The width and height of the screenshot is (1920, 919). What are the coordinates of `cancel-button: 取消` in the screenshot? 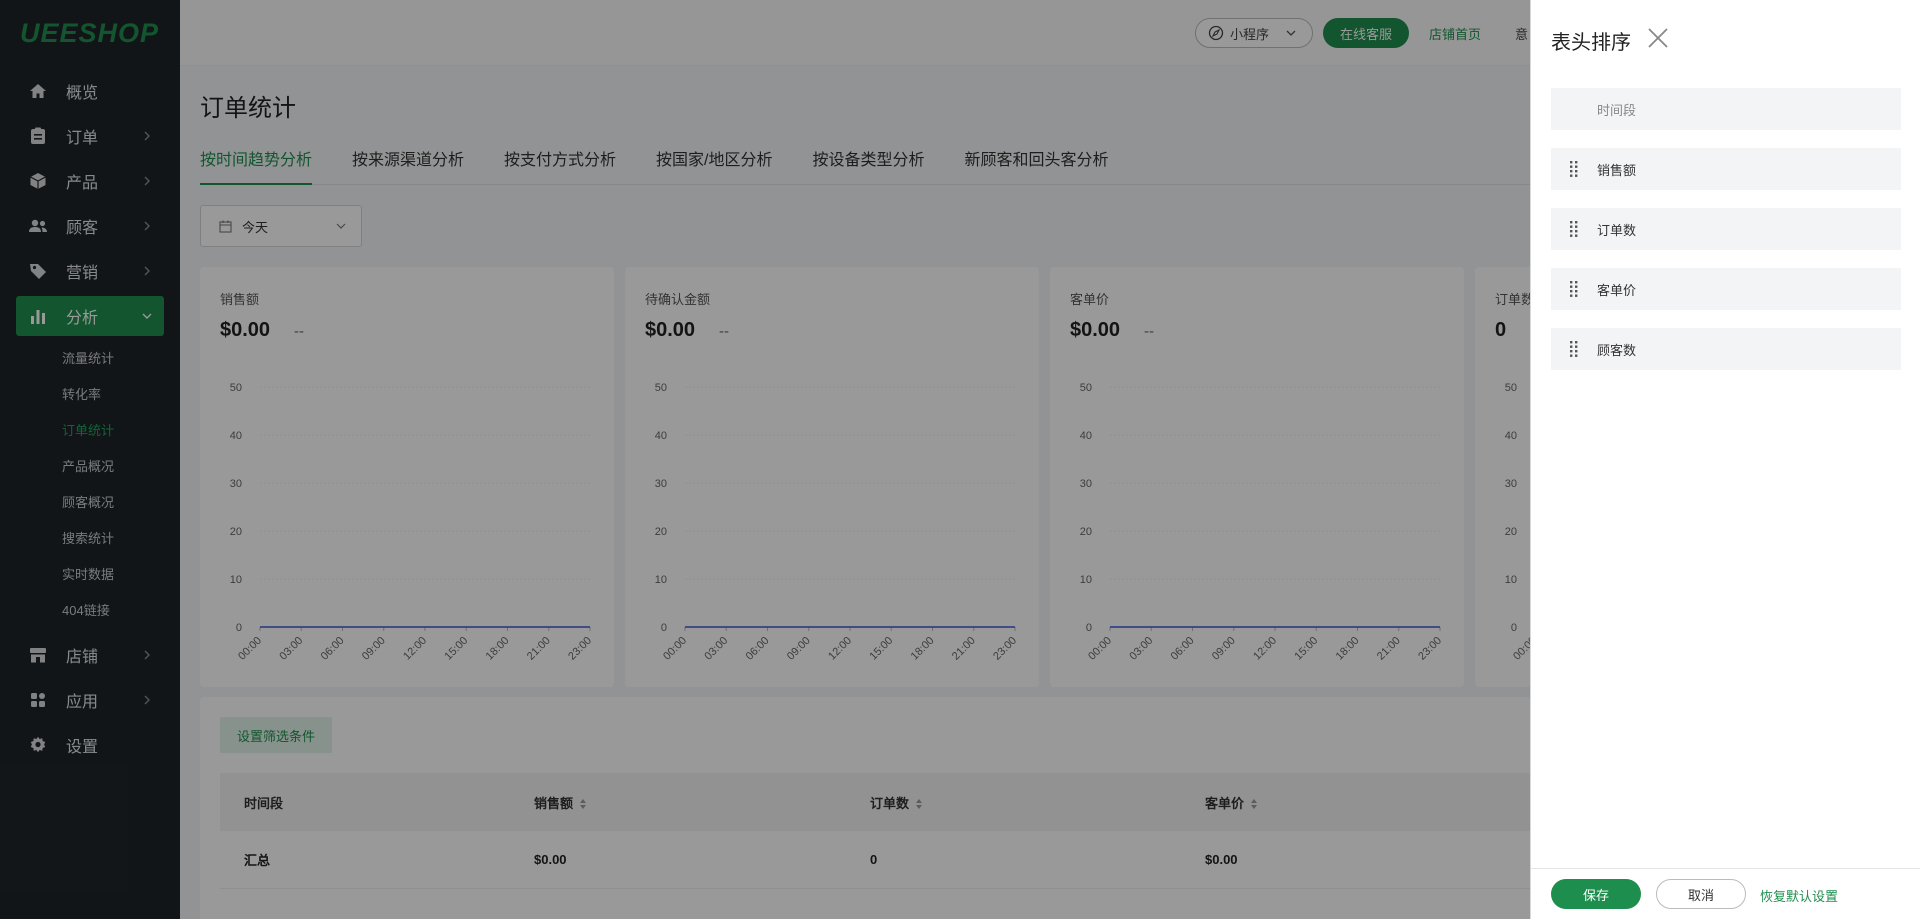 It's located at (1701, 894).